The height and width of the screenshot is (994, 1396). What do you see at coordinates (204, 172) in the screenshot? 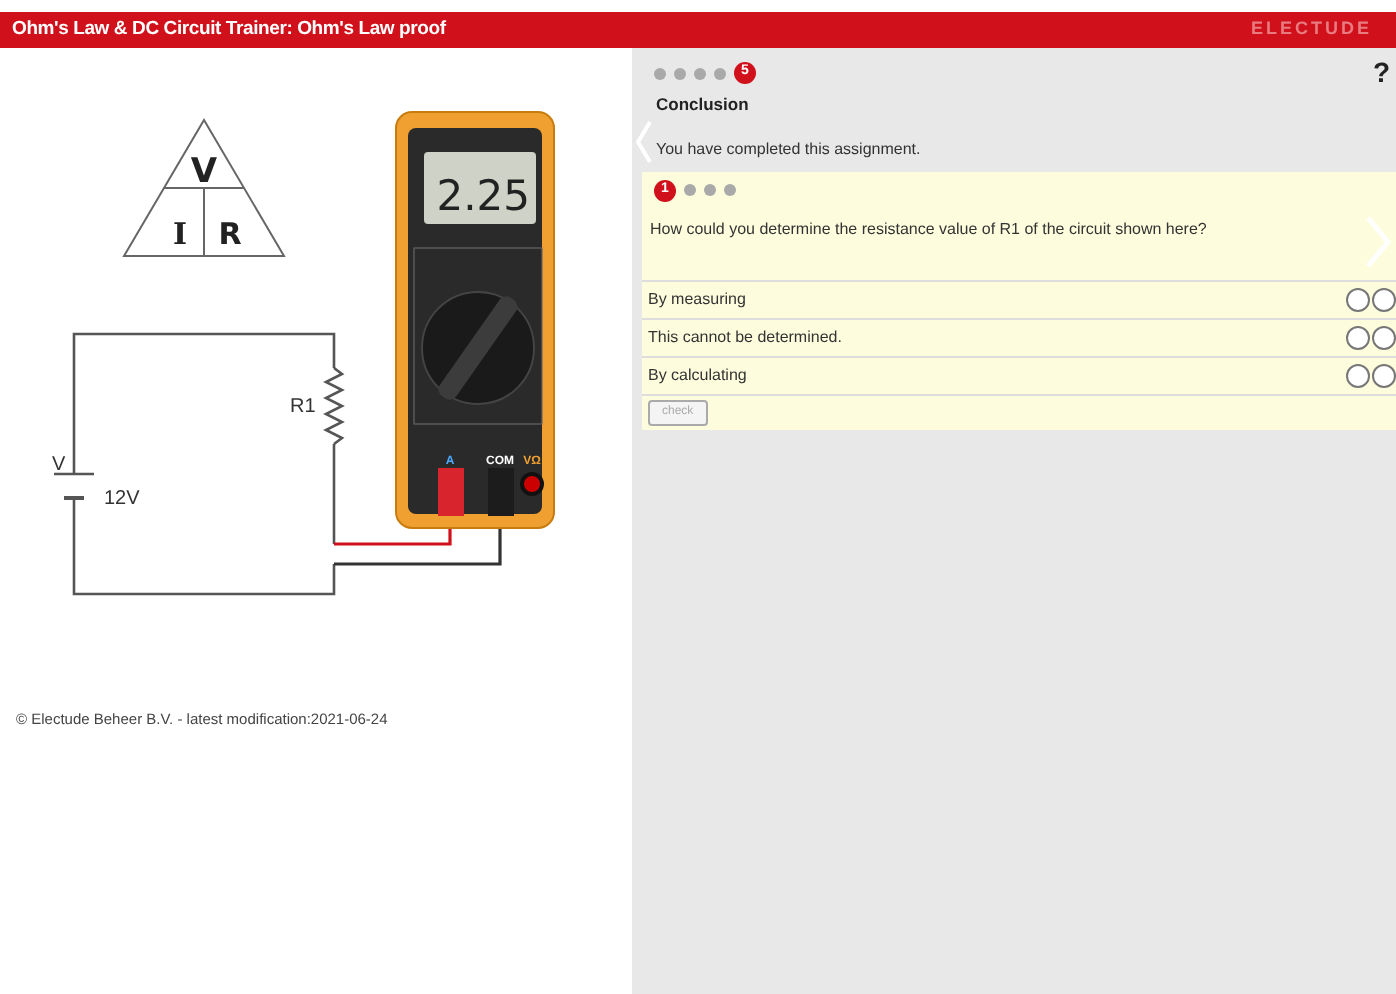
I see `formula-letter: V` at bounding box center [204, 172].